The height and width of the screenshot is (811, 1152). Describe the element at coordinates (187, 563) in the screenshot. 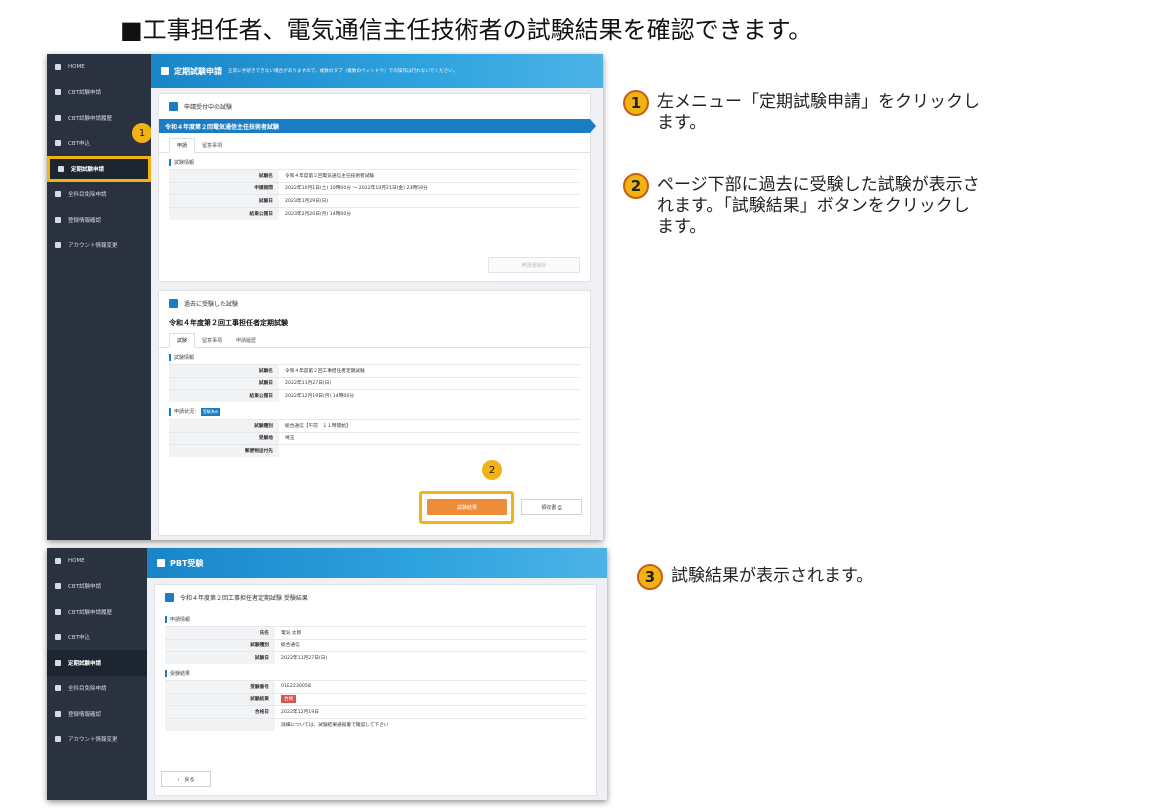

I see `header-title: PBT受験` at that location.